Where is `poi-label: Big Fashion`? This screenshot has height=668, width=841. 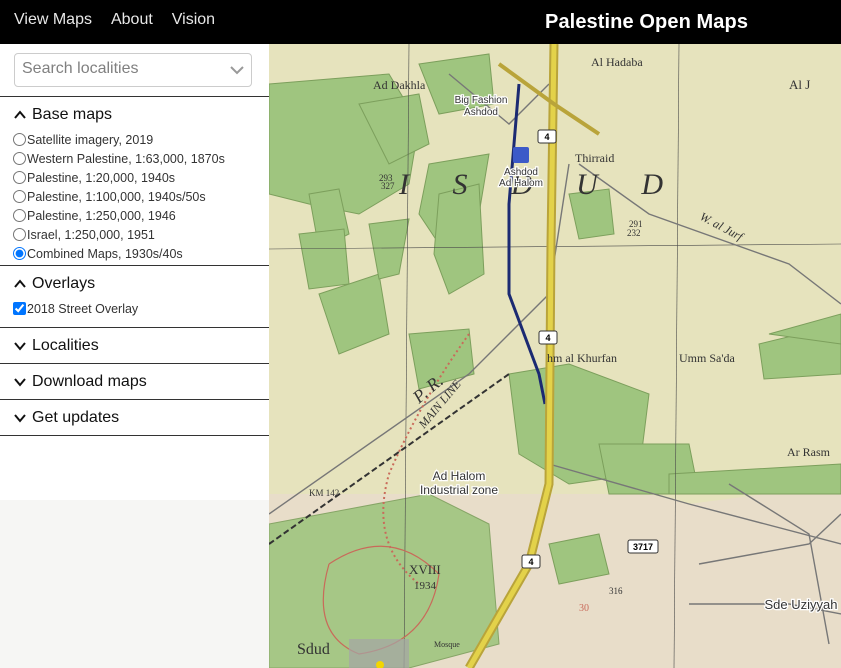
poi-label: Big Fashion is located at coordinates (481, 100).